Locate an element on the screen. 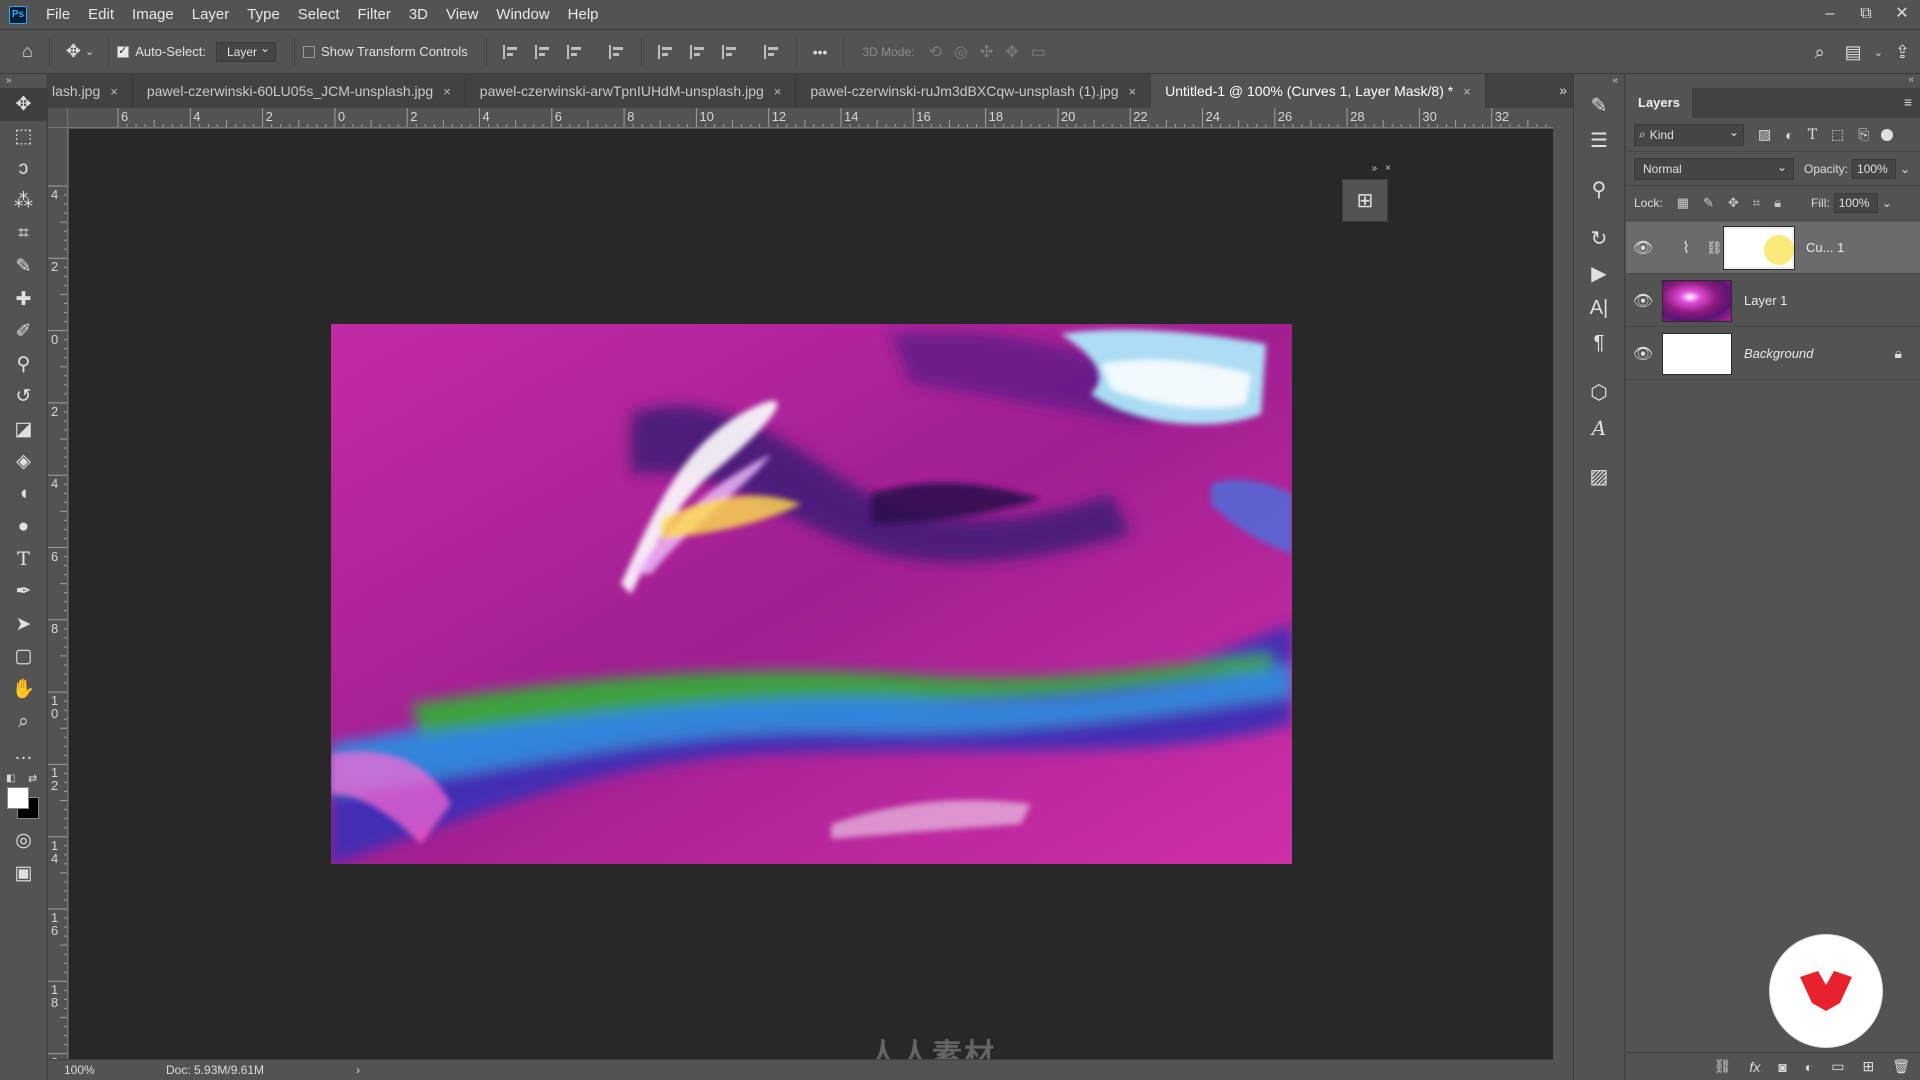  layer-name: Cu... 1 is located at coordinates (1825, 247).